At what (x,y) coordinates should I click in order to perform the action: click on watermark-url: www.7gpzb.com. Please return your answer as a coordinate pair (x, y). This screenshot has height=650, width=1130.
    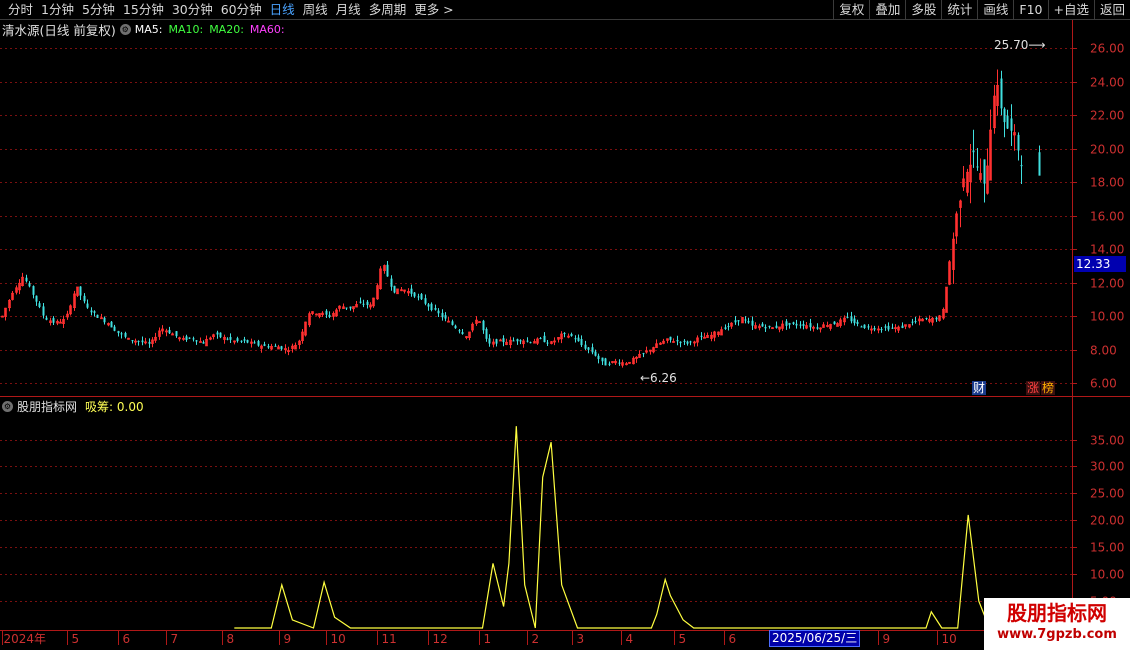
    Looking at the image, I should click on (1057, 634).